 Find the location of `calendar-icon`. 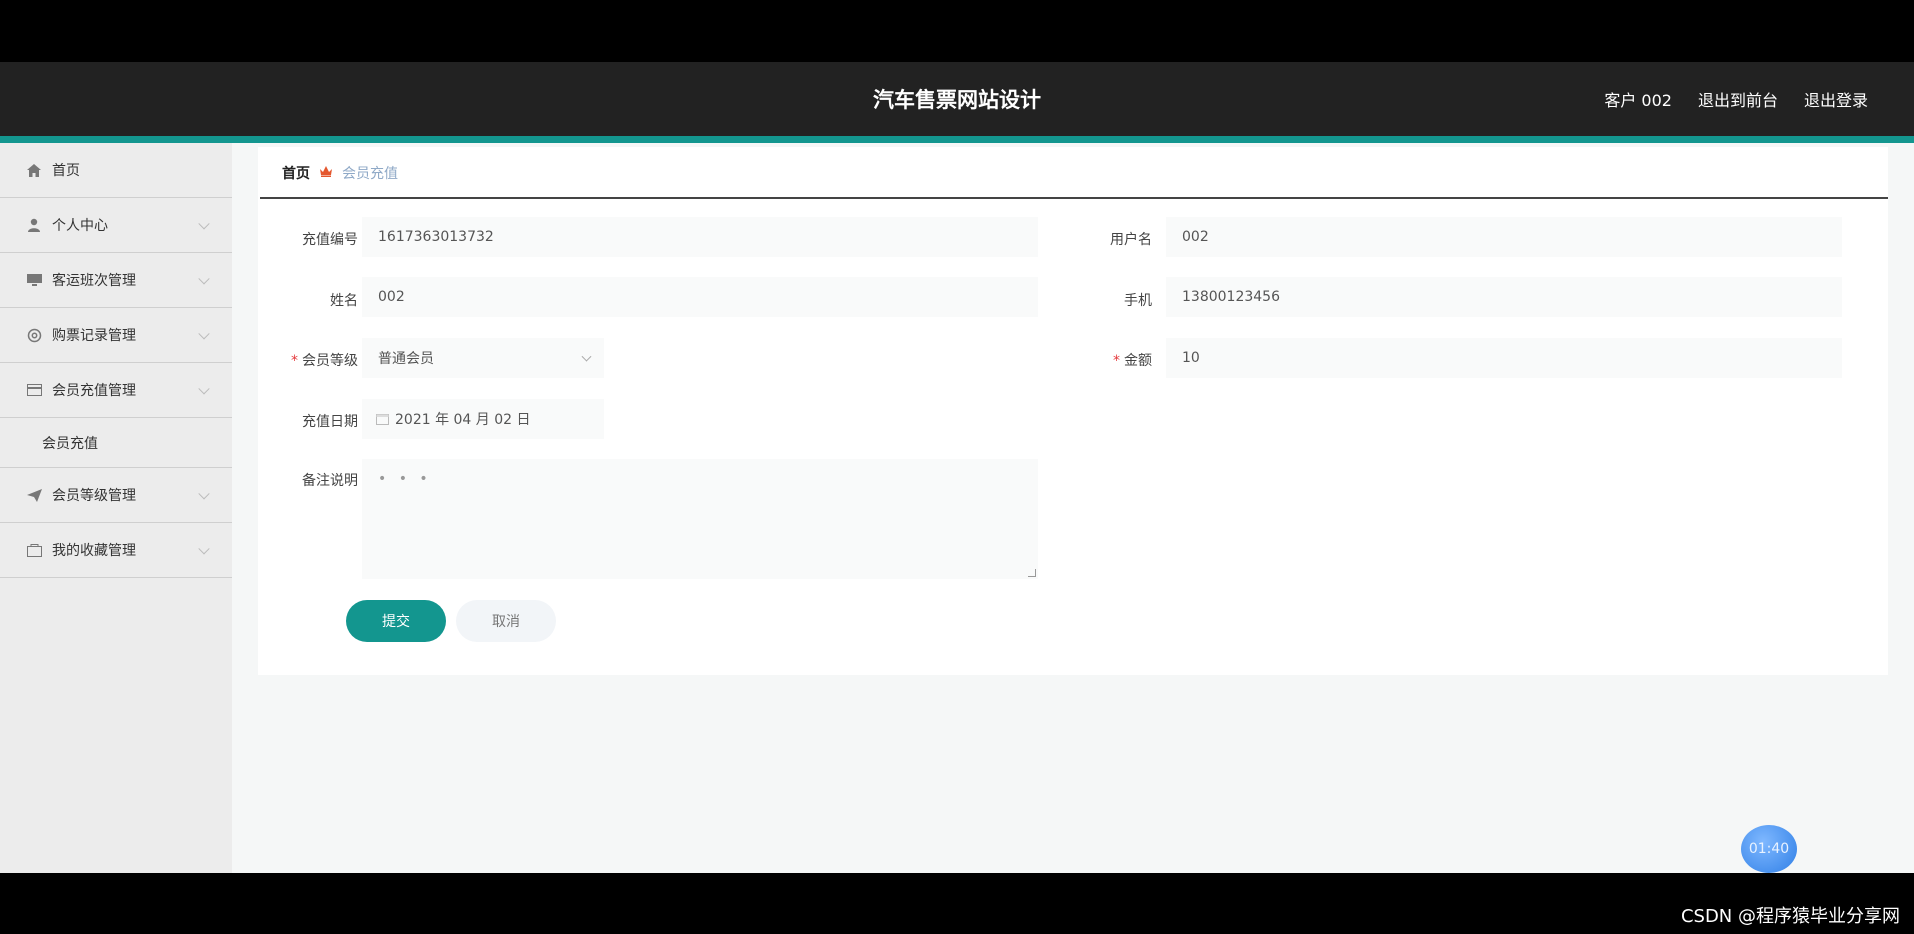

calendar-icon is located at coordinates (382, 419).